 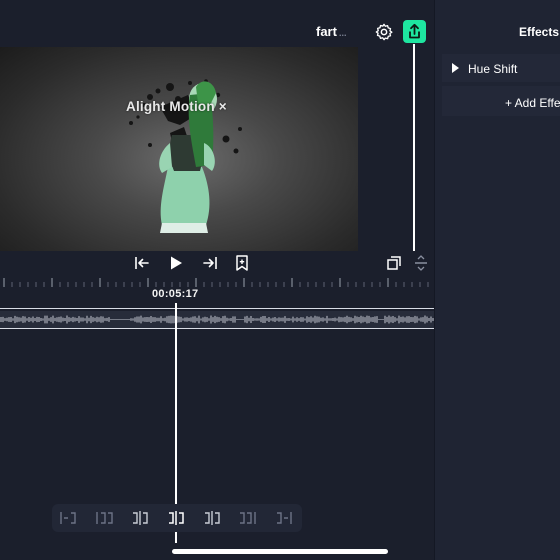 What do you see at coordinates (414, 147) in the screenshot?
I see `export-guide-line` at bounding box center [414, 147].